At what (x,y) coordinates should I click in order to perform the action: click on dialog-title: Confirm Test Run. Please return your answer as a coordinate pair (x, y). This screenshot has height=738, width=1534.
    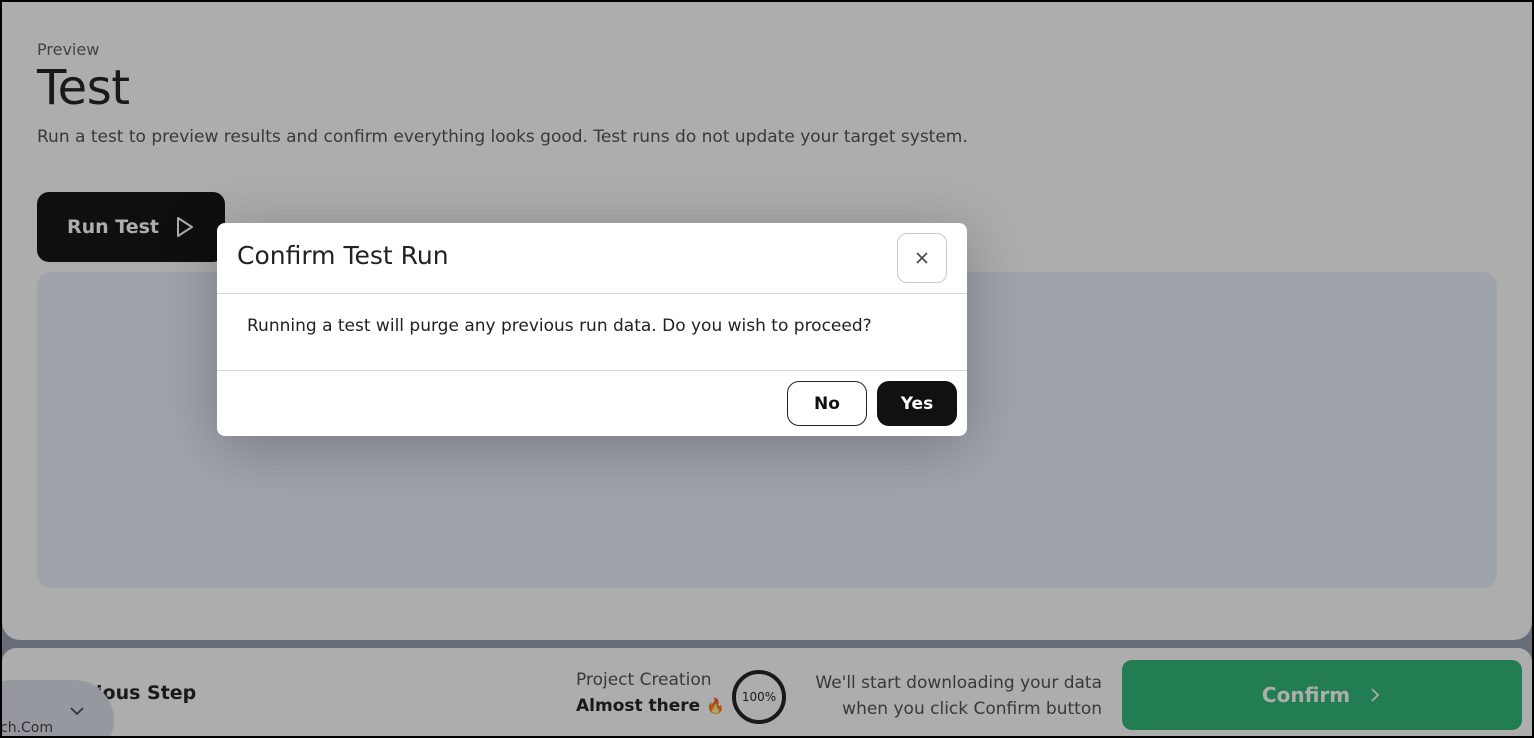
    Looking at the image, I should click on (343, 255).